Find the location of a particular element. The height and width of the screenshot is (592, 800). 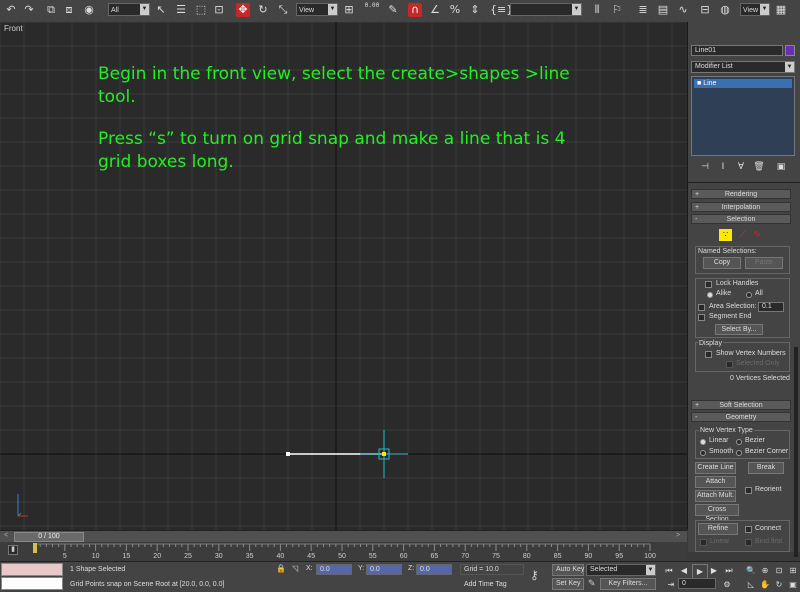

reorient-checkbox is located at coordinates (748, 490).